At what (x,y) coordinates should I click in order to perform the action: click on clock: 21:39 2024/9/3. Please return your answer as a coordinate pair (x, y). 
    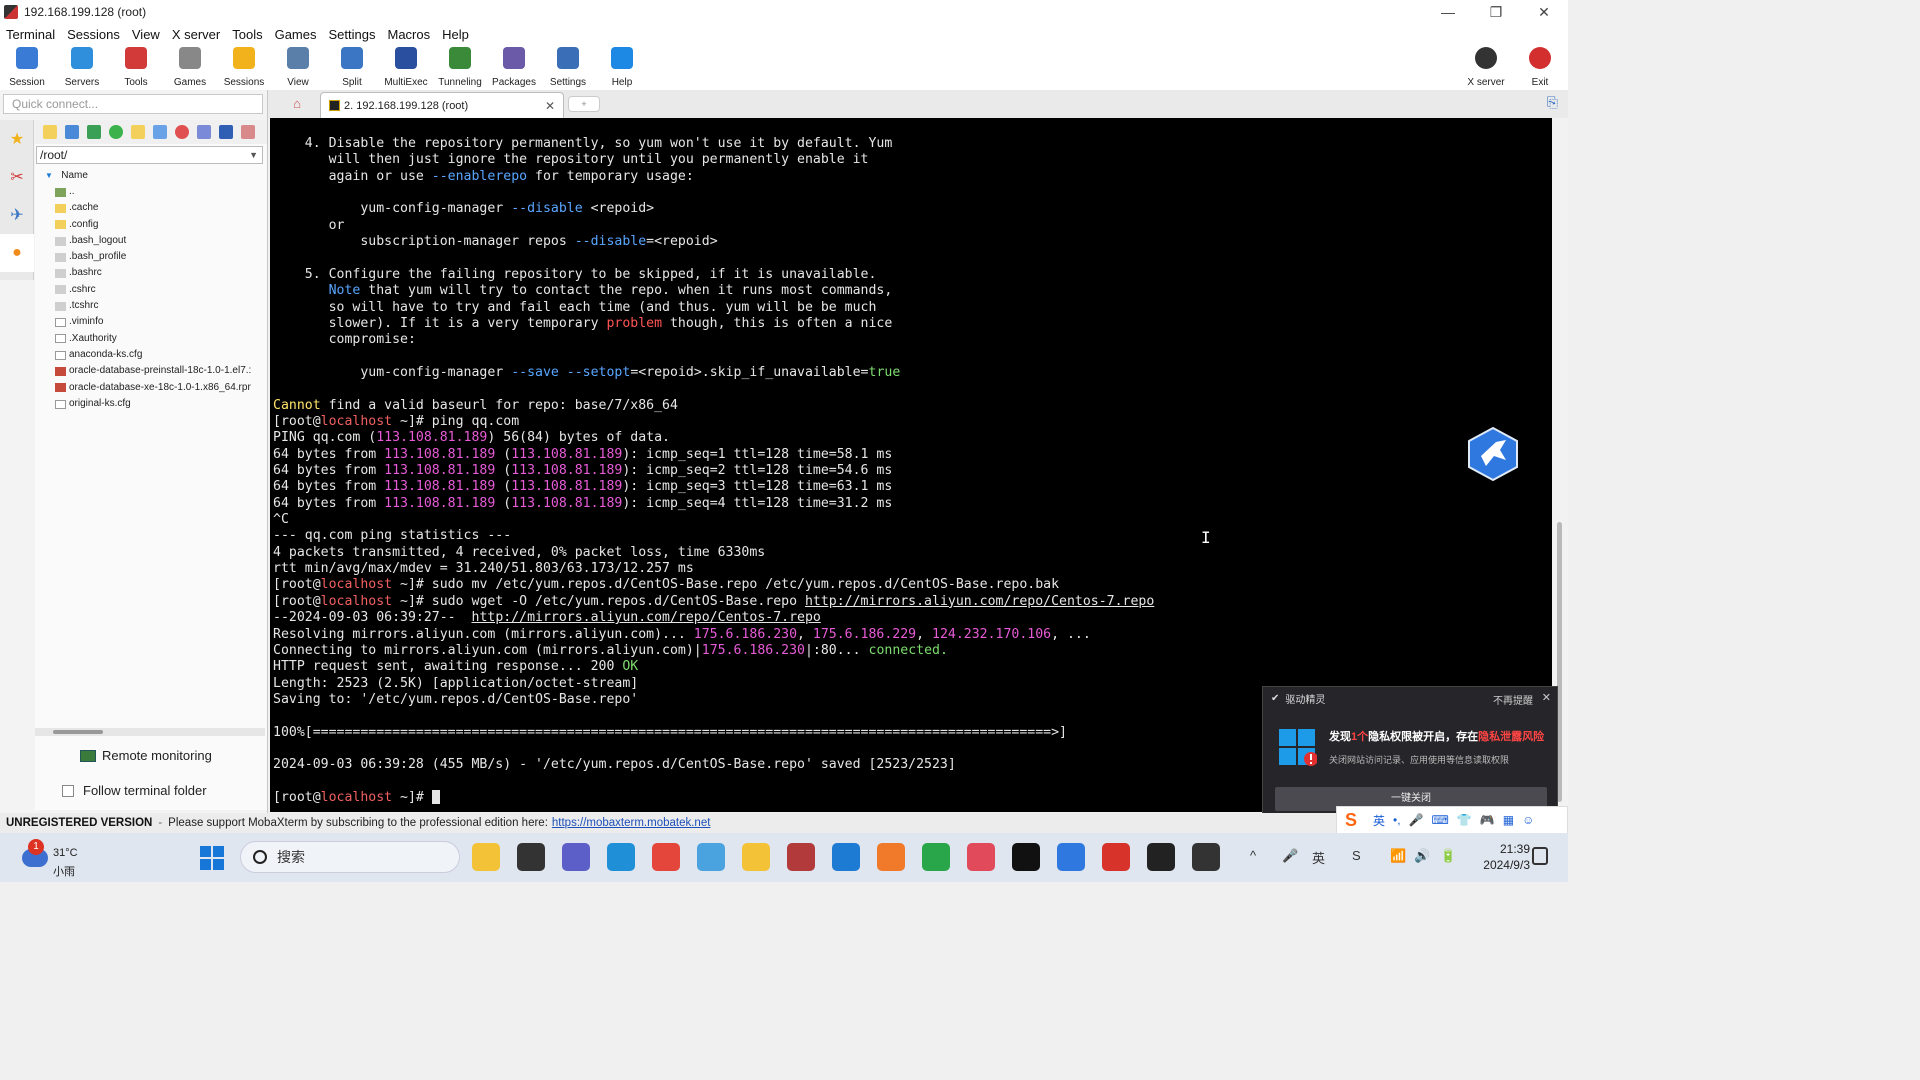
    Looking at the image, I should click on (1498, 857).